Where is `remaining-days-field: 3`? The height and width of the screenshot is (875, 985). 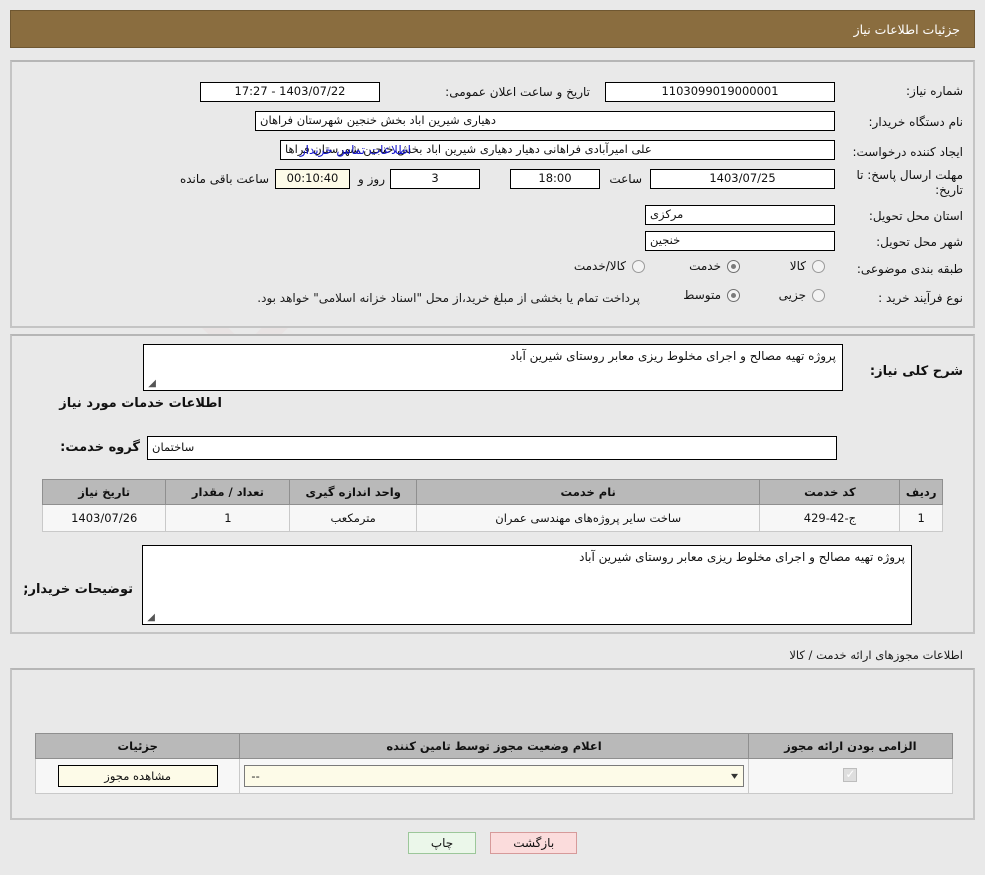 remaining-days-field: 3 is located at coordinates (435, 179).